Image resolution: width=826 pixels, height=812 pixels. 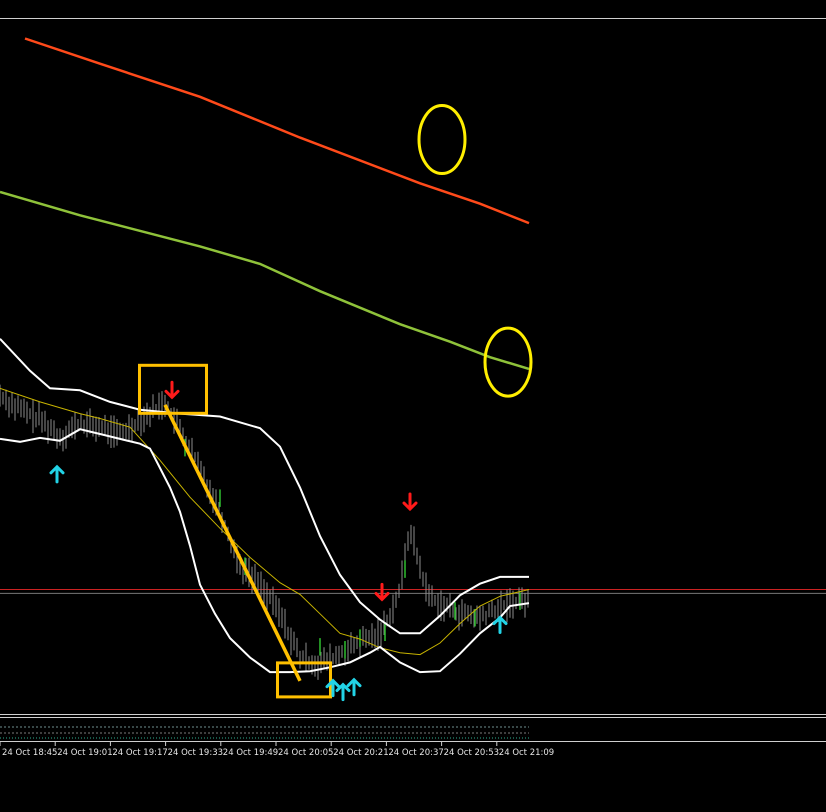 I want to click on x-tick-label: 24 Oct 20:37, so click(x=415, y=753).